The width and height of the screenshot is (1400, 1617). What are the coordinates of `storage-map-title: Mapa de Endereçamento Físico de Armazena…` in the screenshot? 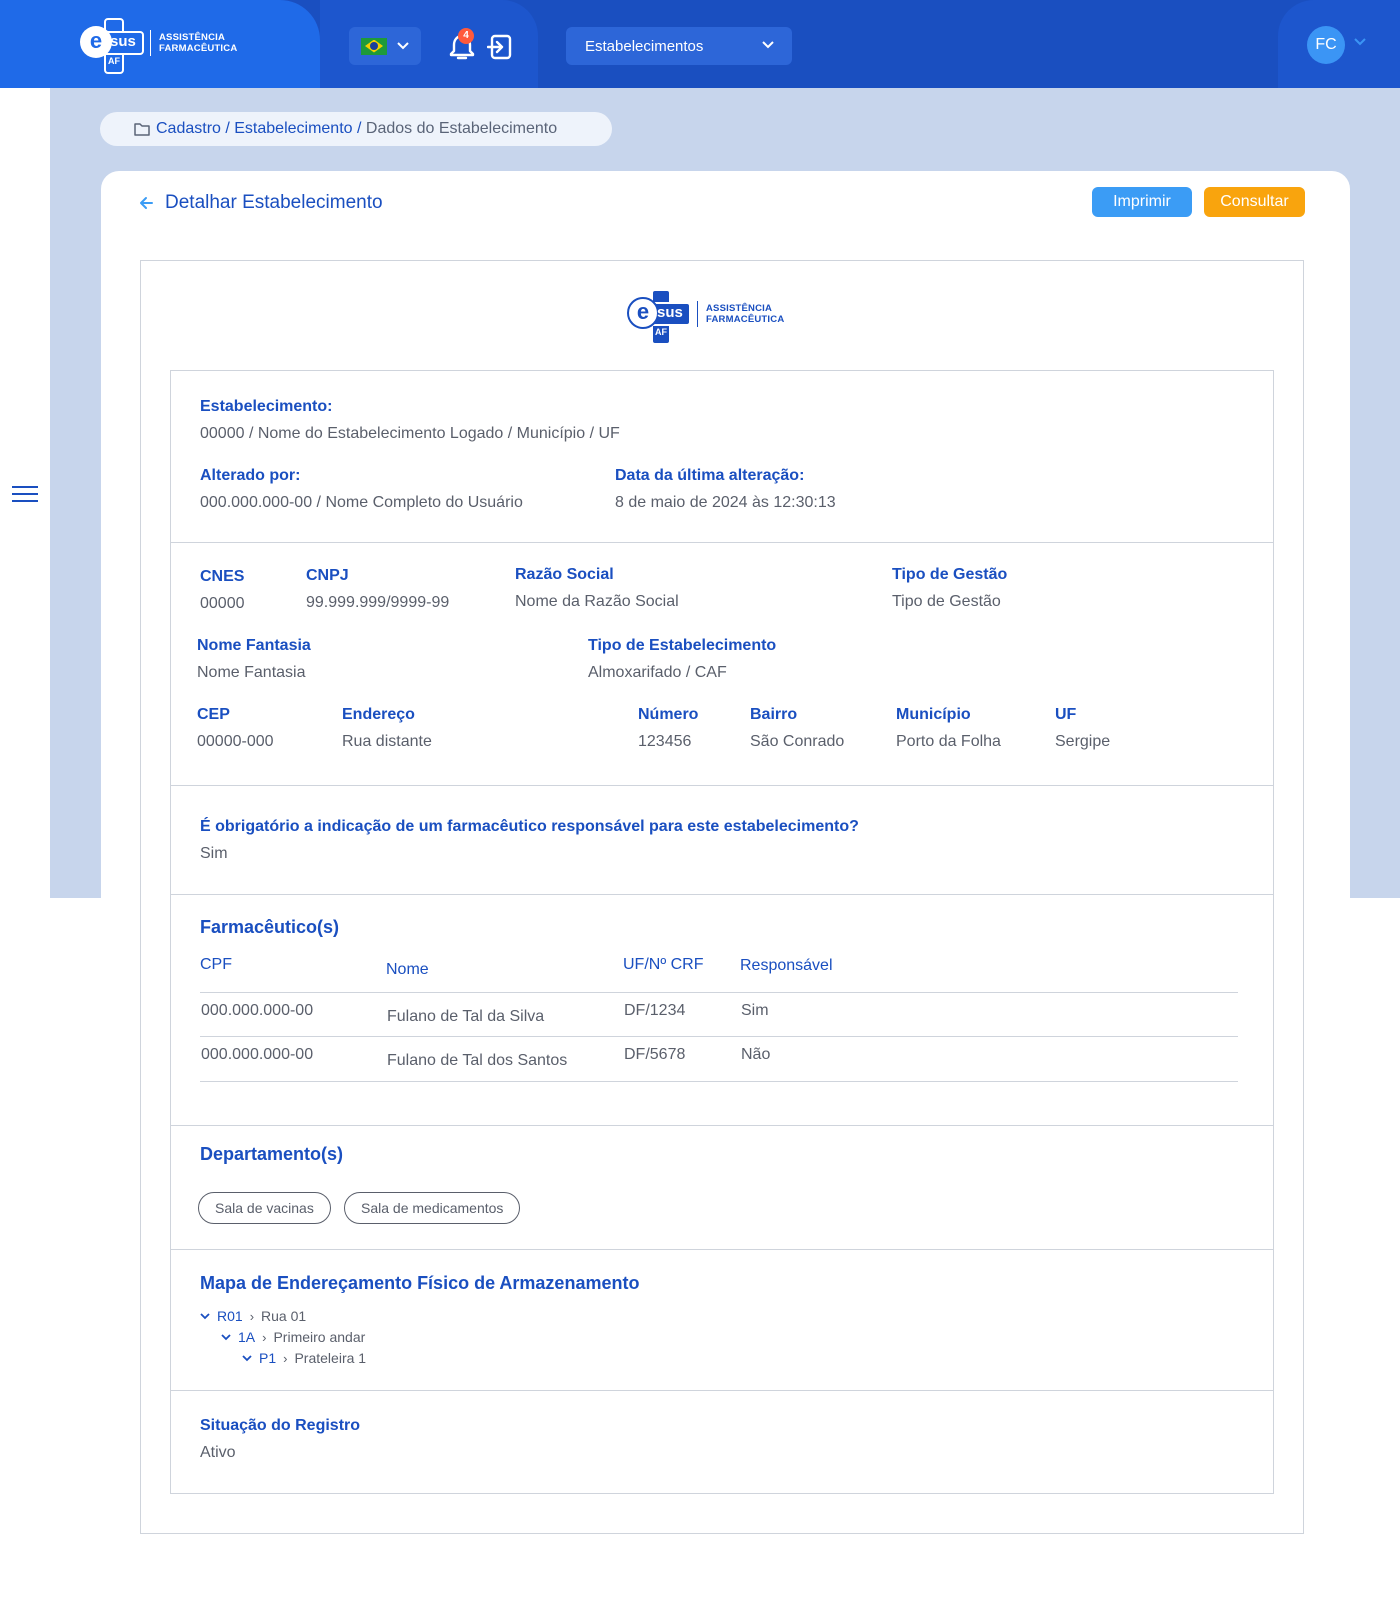 It's located at (420, 1283).